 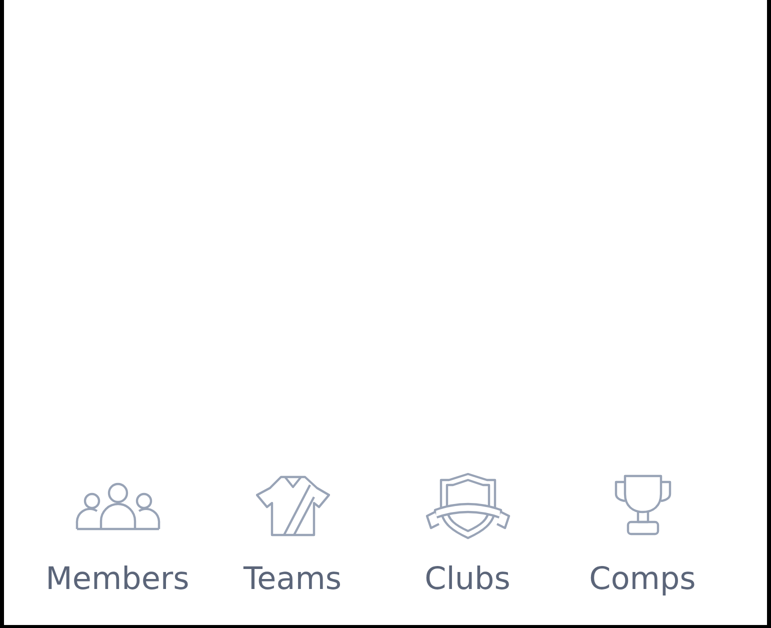 I want to click on shirt-icon, so click(x=293, y=506).